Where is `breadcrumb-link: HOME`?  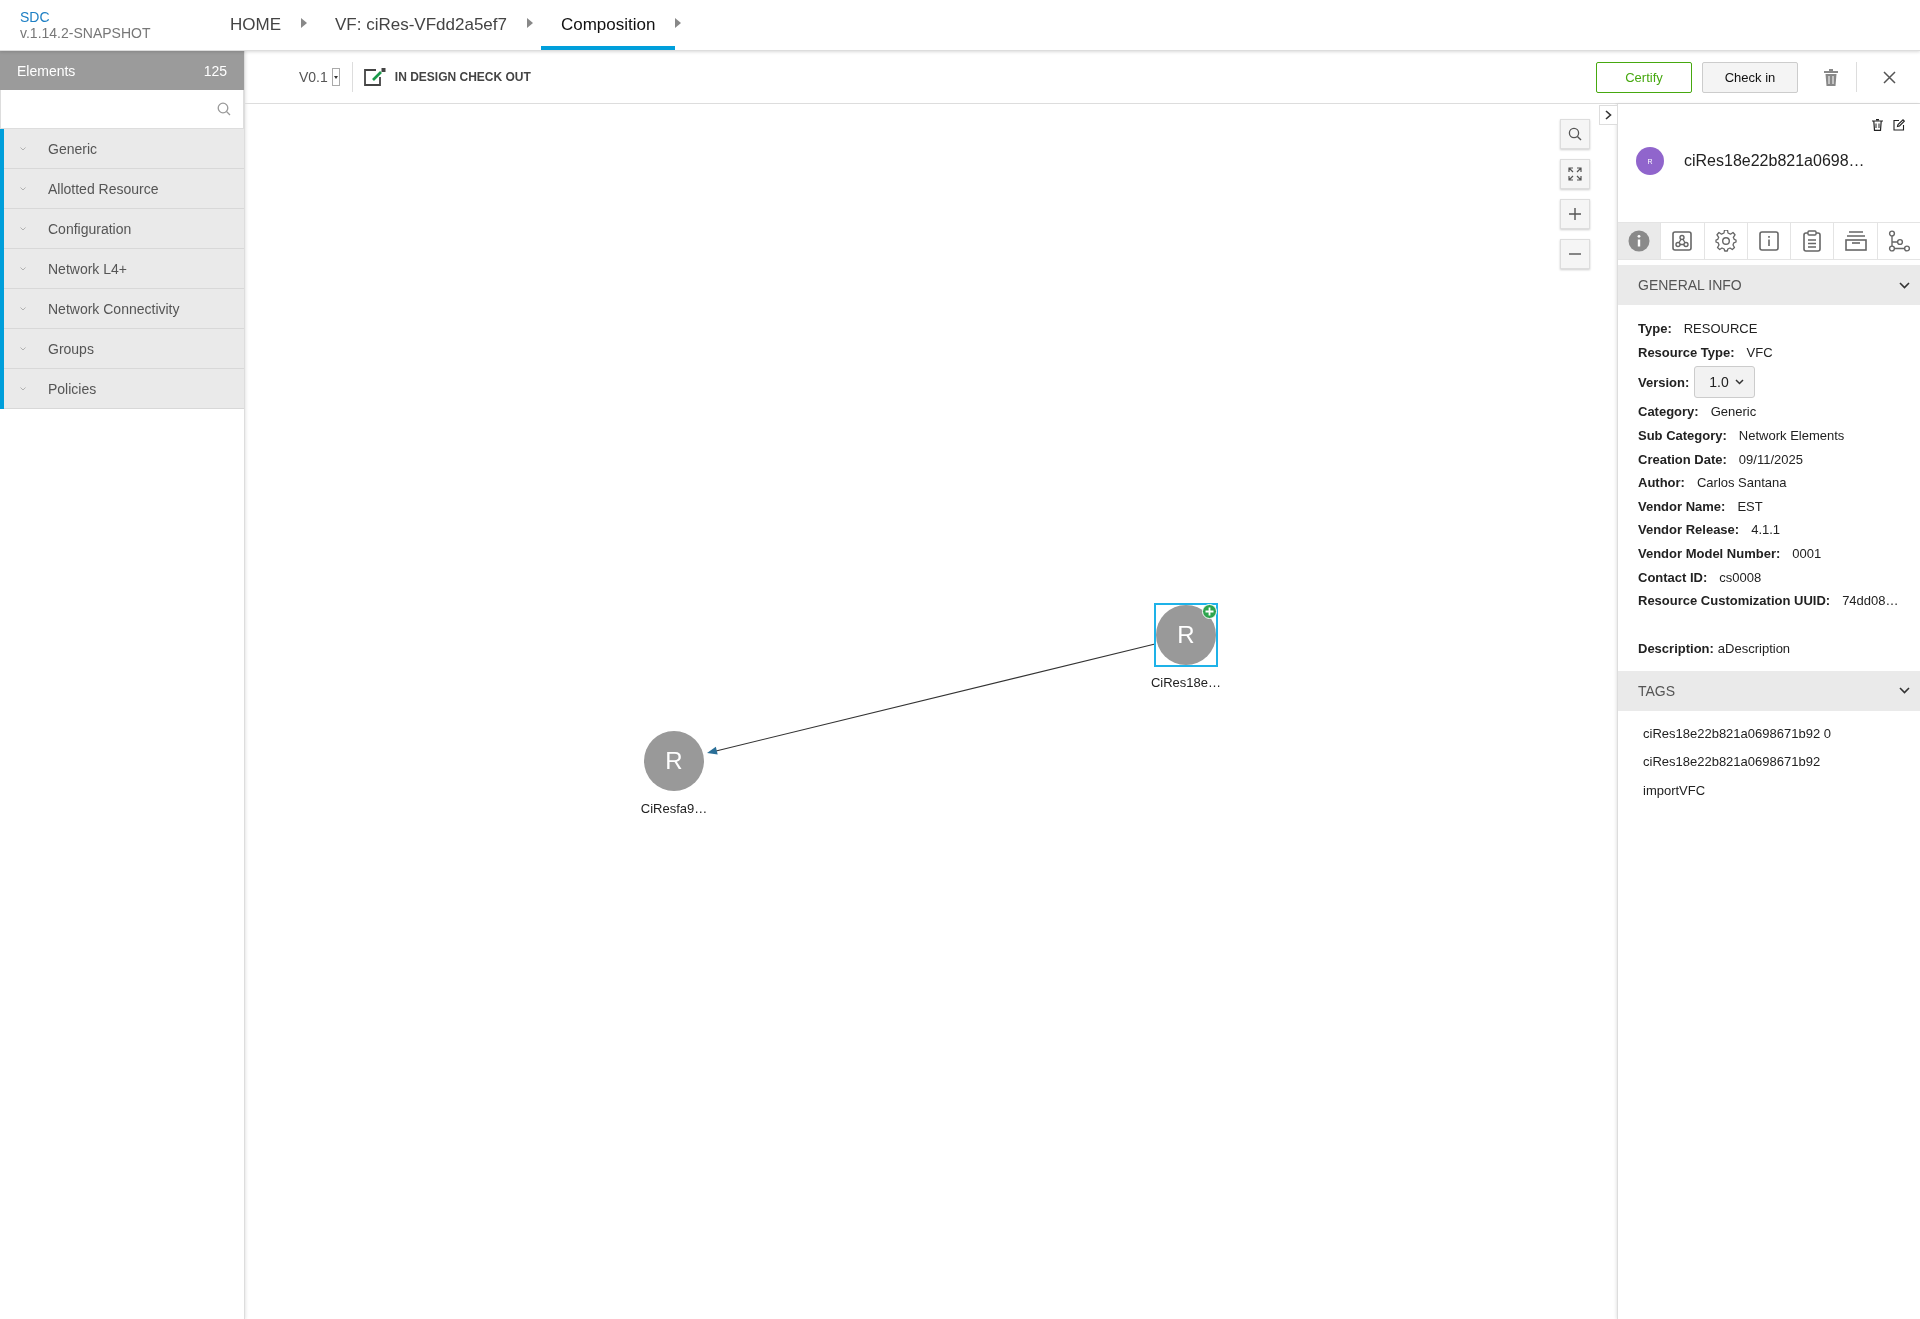
breadcrumb-link: HOME is located at coordinates (255, 25).